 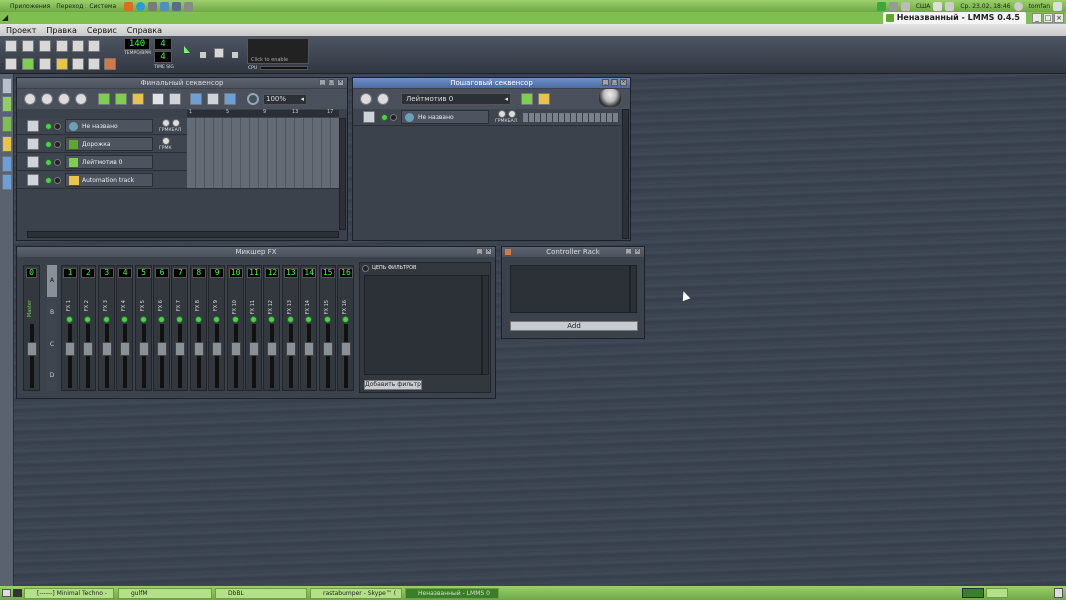 What do you see at coordinates (6, 17) in the screenshot?
I see `app-menu-icon: ◢` at bounding box center [6, 17].